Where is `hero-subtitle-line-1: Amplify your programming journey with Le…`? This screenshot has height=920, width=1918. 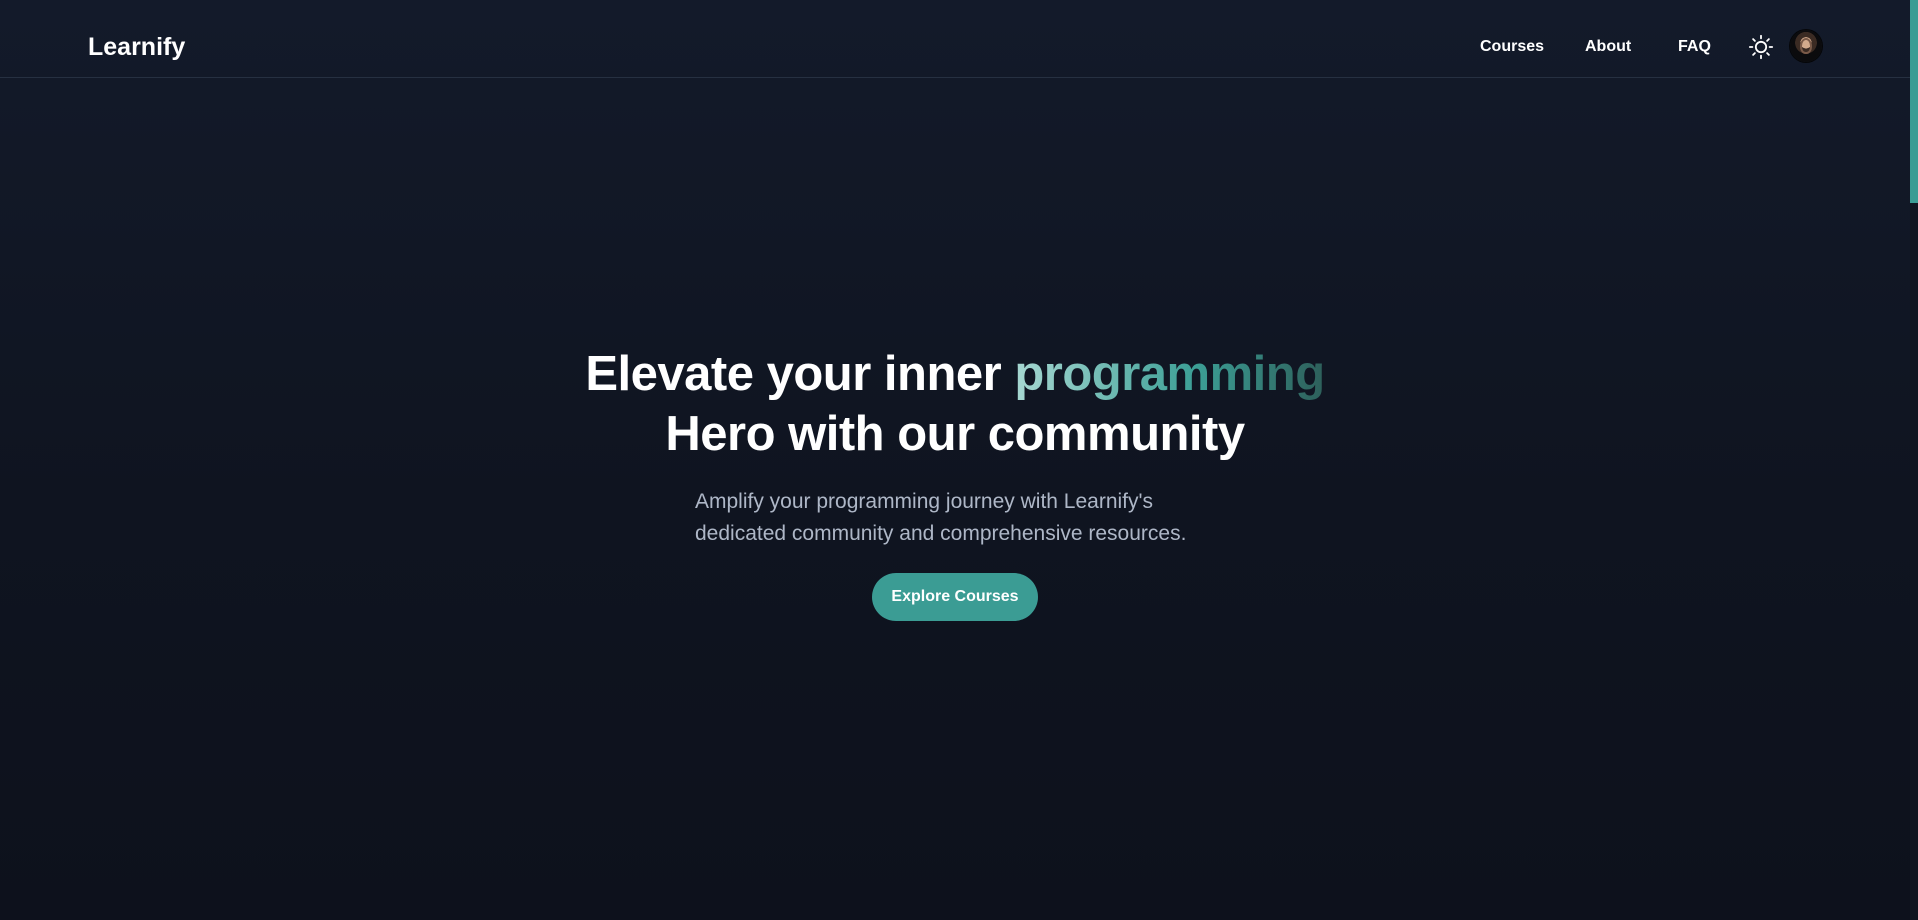
hero-subtitle-line-1: Amplify your programming journey with Le… is located at coordinates (924, 501).